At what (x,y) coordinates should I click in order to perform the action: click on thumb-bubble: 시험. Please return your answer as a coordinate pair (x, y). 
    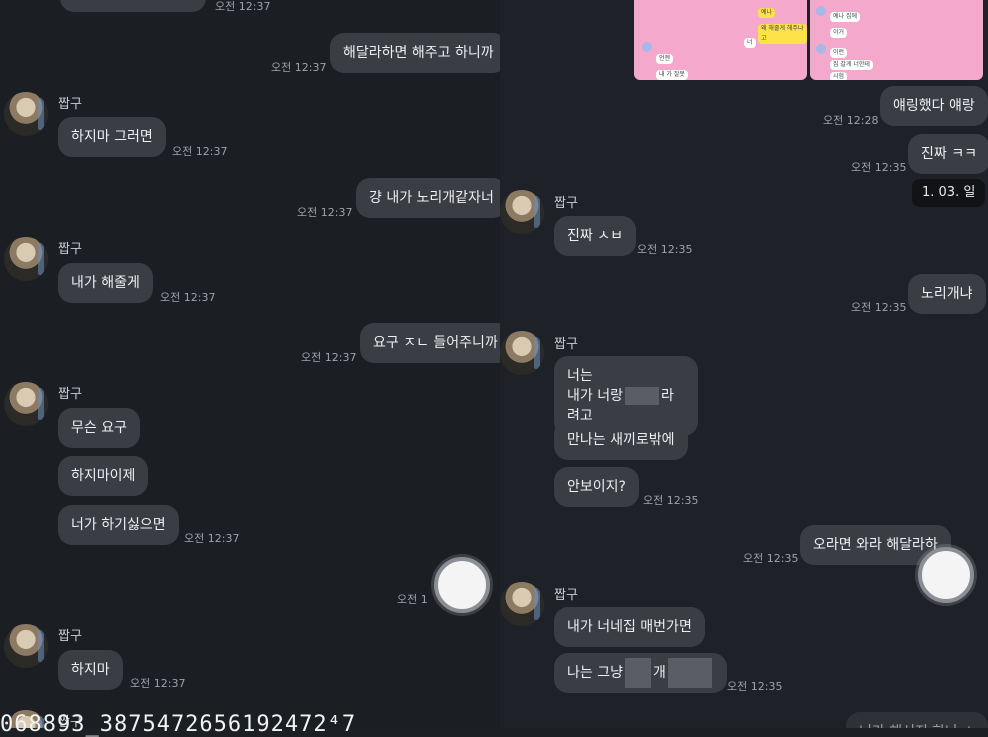
    Looking at the image, I should click on (839, 76).